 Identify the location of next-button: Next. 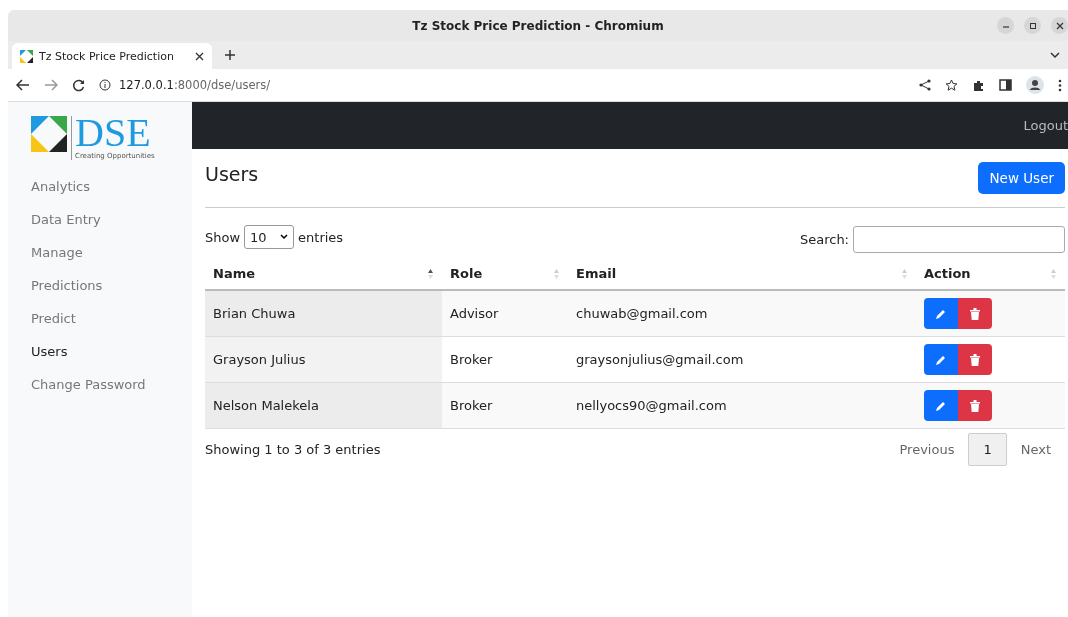
(1035, 449).